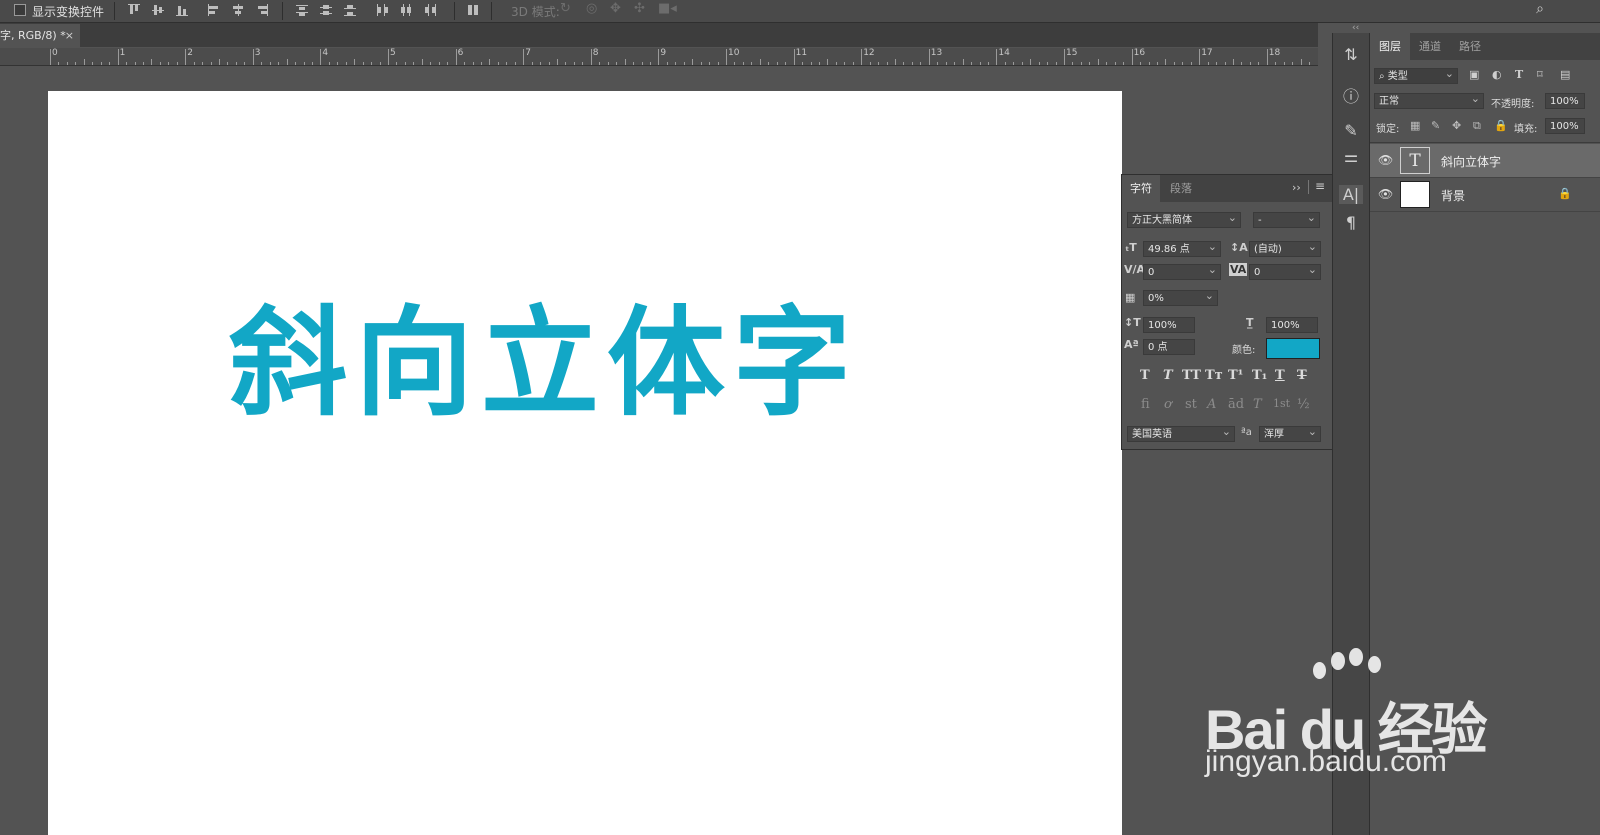 The image size is (1600, 835). What do you see at coordinates (182, 10) in the screenshot?
I see `align-bottom-edges-icon` at bounding box center [182, 10].